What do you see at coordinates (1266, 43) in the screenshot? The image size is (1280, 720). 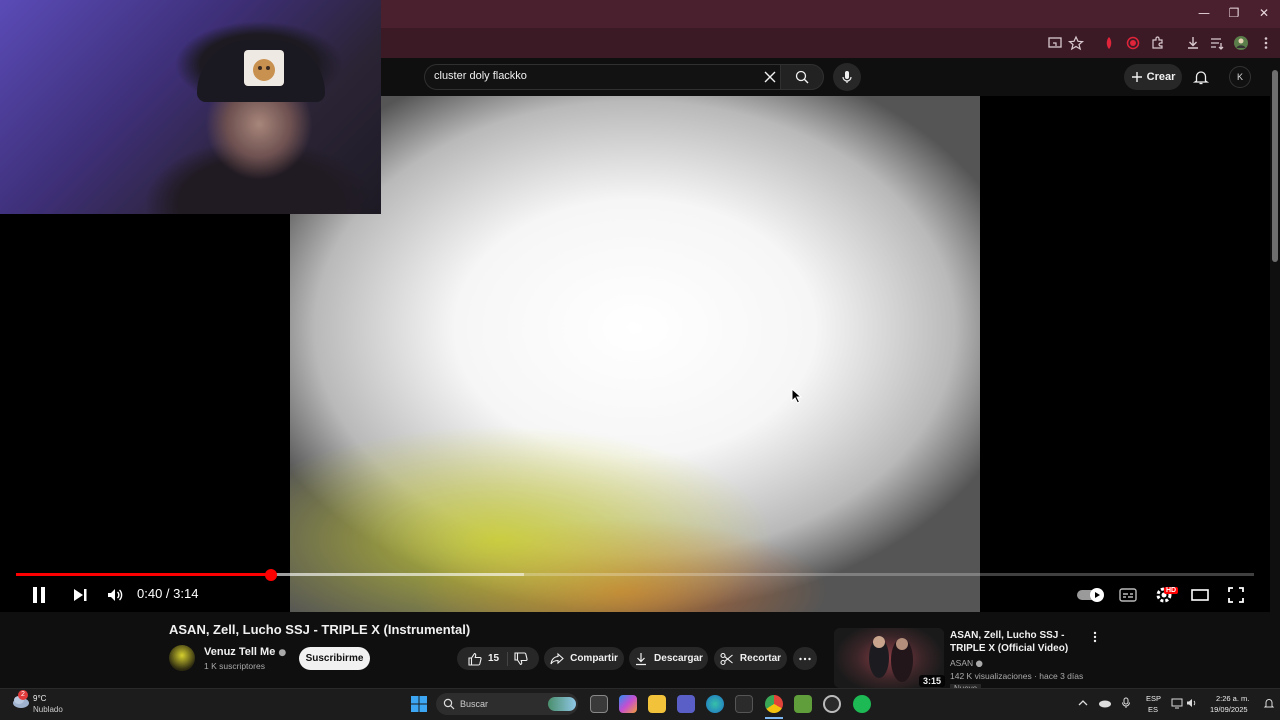 I see `menu-kebab-icon` at bounding box center [1266, 43].